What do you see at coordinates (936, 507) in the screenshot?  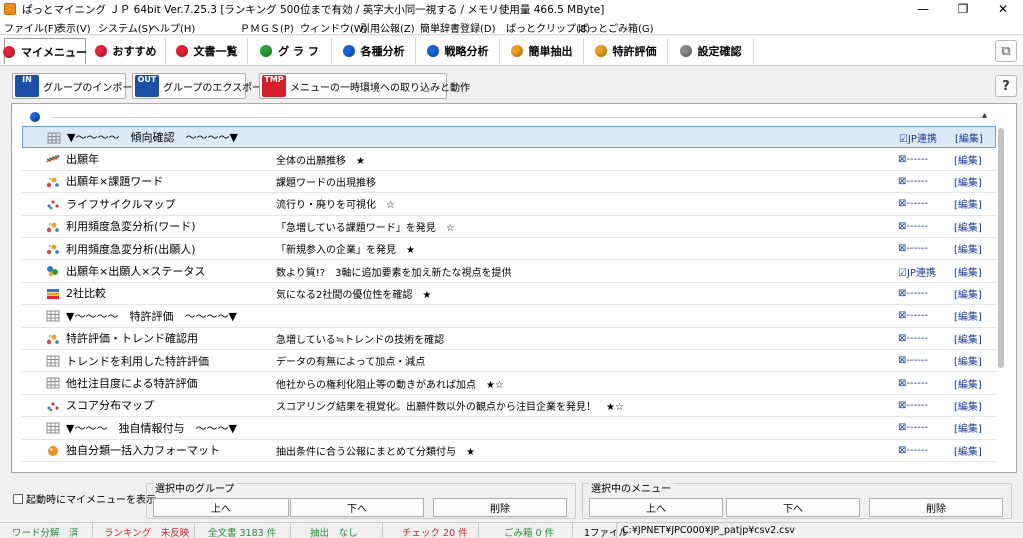 I see `menu-delete-button: 削除` at bounding box center [936, 507].